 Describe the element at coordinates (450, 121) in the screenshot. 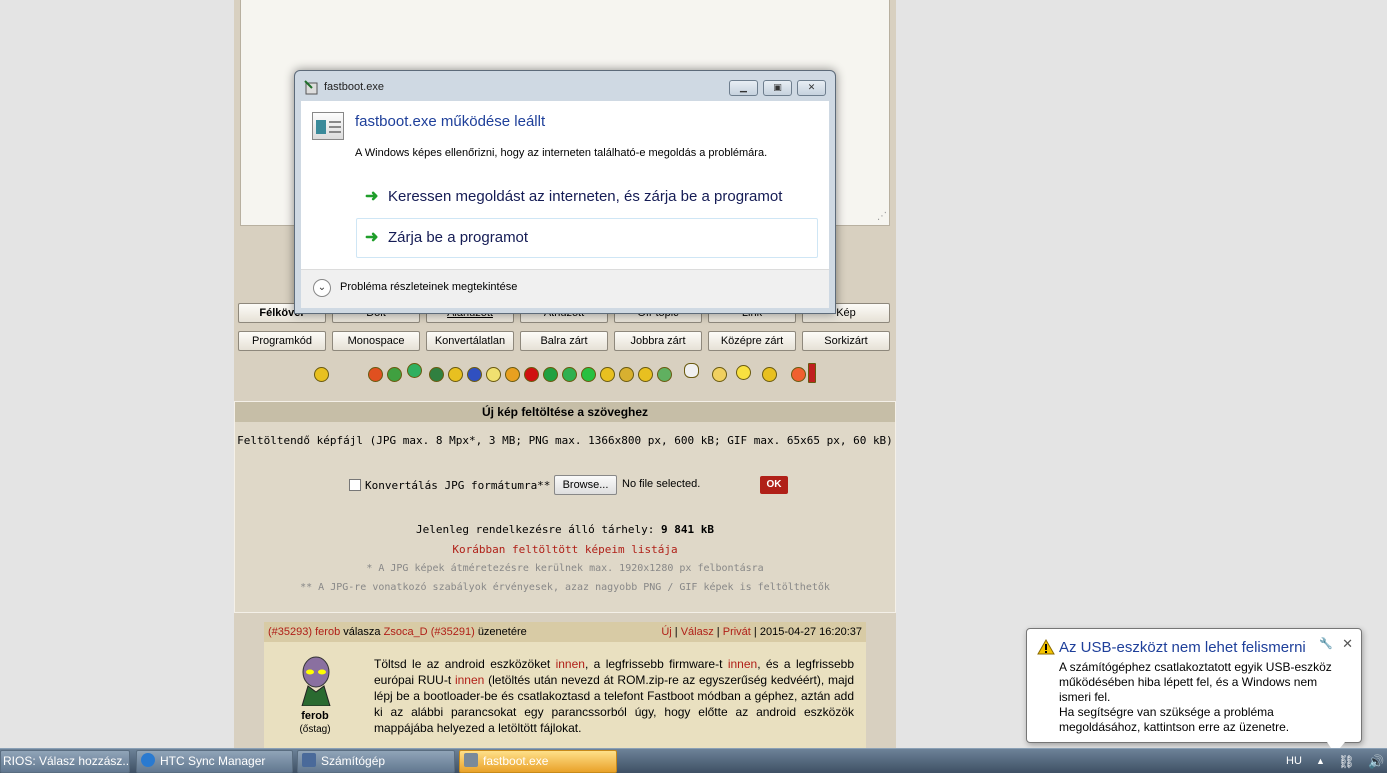

I see `dialog-heading: fastboot.exe működése leállt` at that location.